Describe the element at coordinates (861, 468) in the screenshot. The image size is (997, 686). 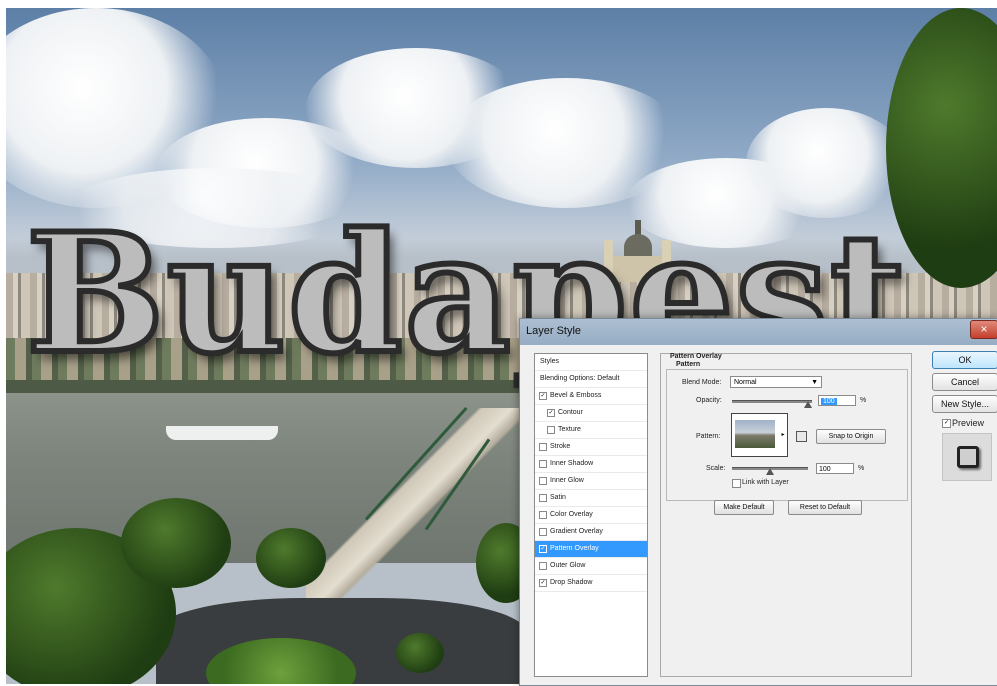
I see `scale-unit: %` at that location.